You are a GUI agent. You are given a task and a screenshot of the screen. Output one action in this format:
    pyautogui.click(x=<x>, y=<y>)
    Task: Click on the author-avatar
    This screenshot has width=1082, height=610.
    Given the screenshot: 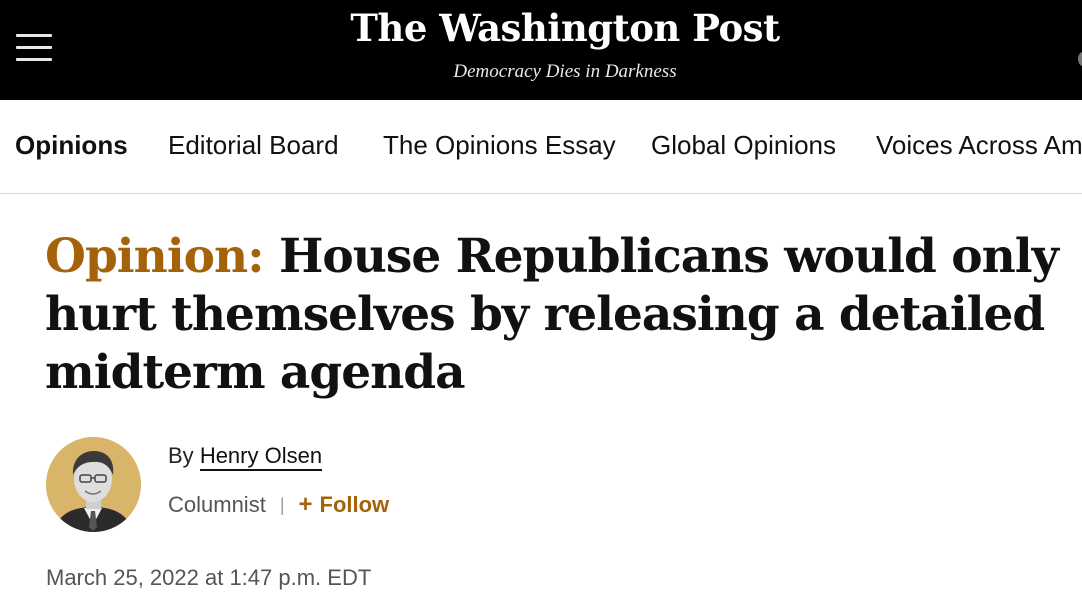 What is the action you would take?
    pyautogui.click(x=93, y=484)
    